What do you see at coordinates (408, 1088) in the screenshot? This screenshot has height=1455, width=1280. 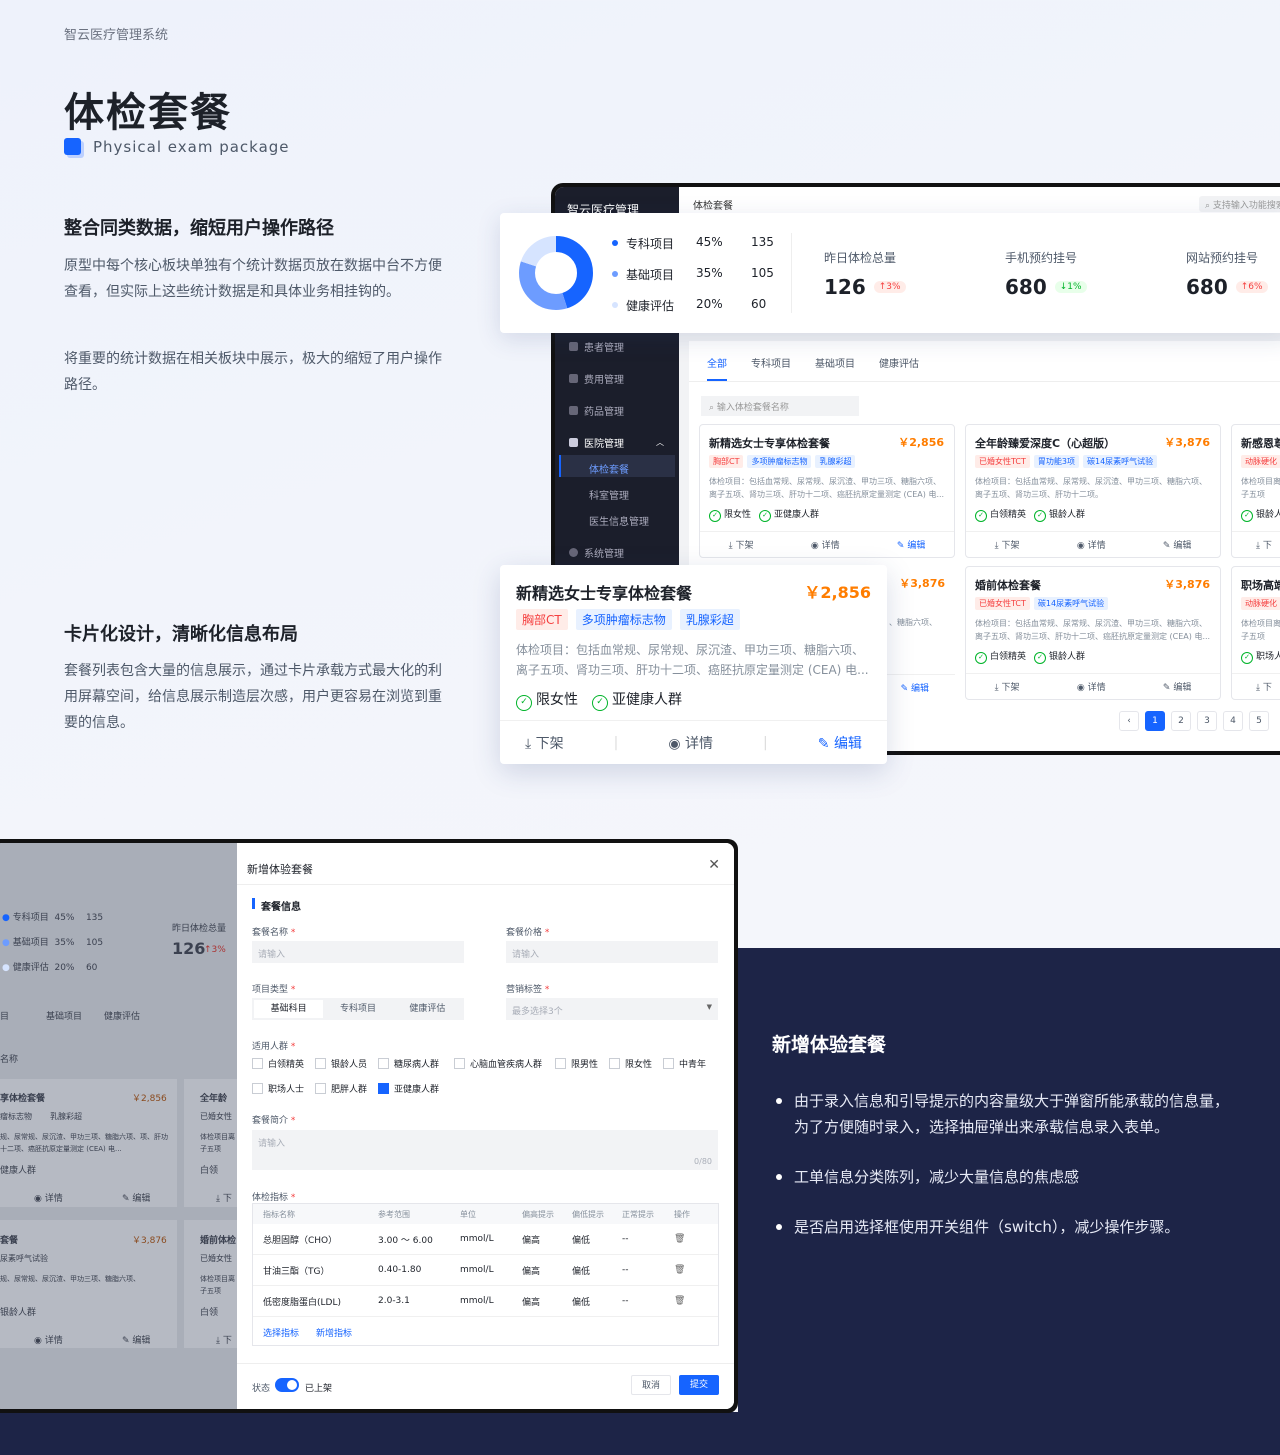 I see `crowd-checkbox-checked: 亚健康人群` at bounding box center [408, 1088].